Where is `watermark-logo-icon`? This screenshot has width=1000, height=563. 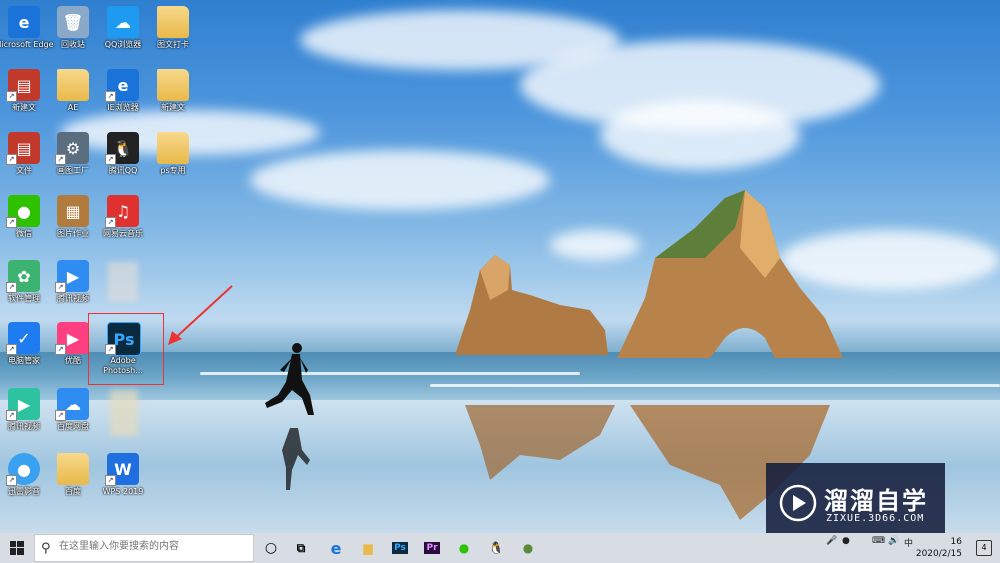
watermark-logo-icon is located at coordinates (798, 503).